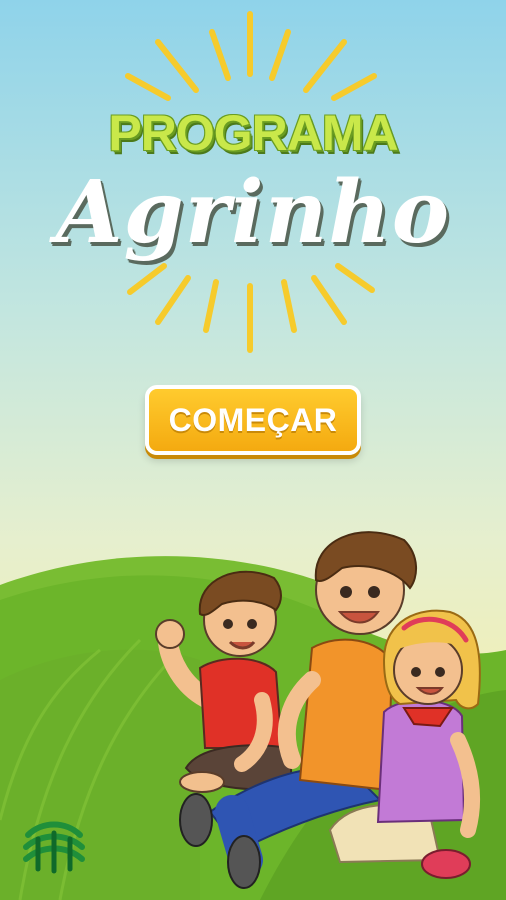 The height and width of the screenshot is (900, 506). I want to click on agrinho-logo-icon, so click(54, 847).